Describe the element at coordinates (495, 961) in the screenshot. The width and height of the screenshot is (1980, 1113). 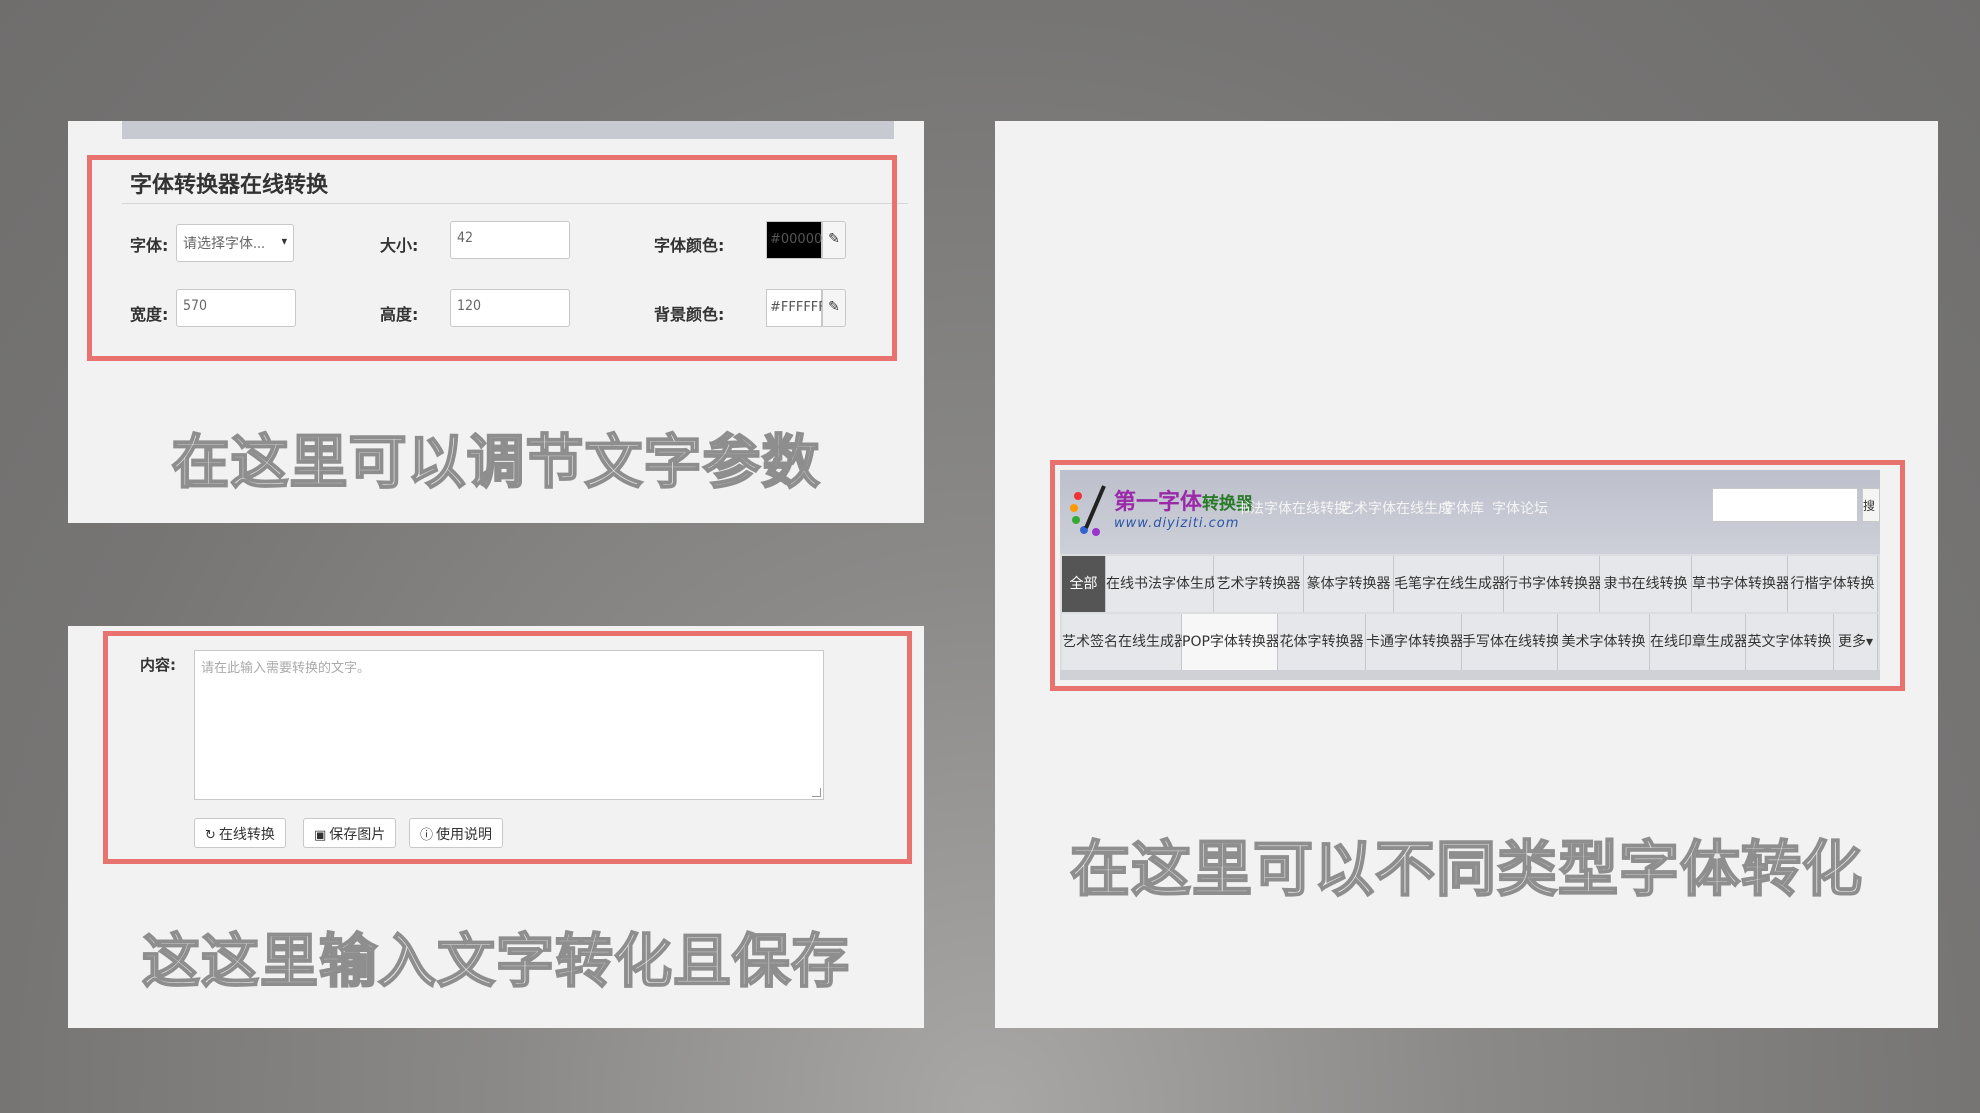
I see `panel2-caption: 这这里输入文字转化且保存` at that location.